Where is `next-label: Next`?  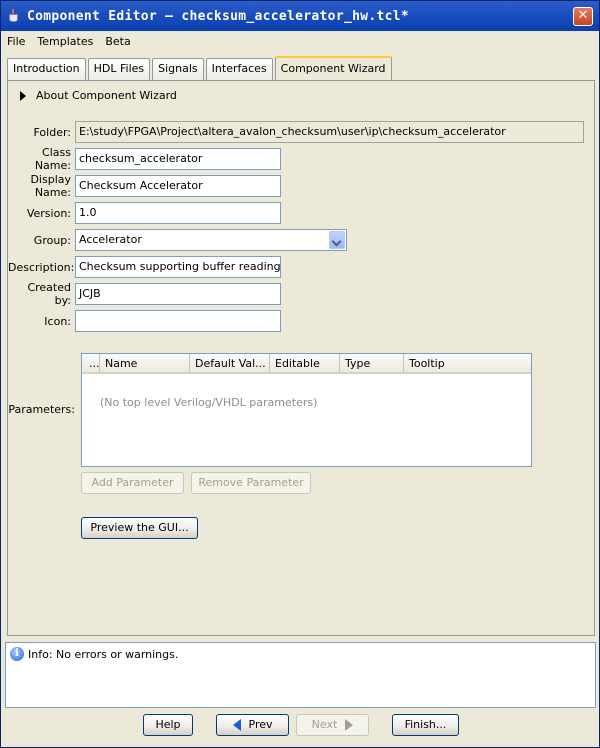 next-label: Next is located at coordinates (324, 724).